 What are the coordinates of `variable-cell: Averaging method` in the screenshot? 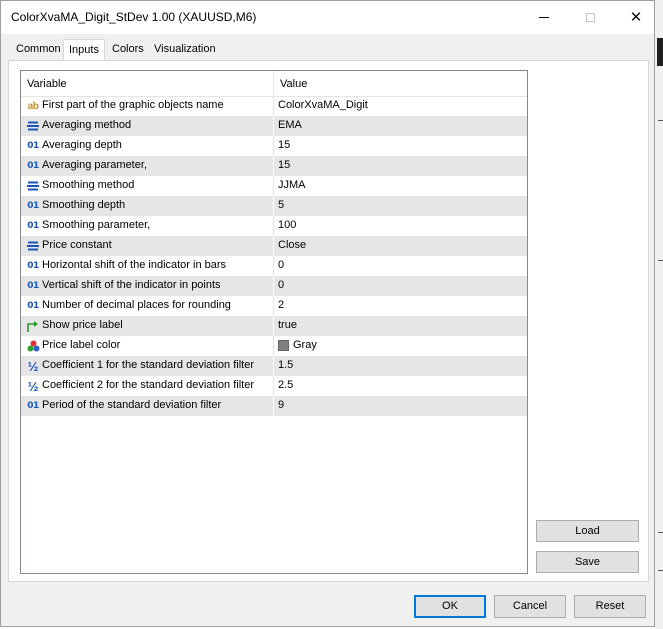 It's located at (147, 126).